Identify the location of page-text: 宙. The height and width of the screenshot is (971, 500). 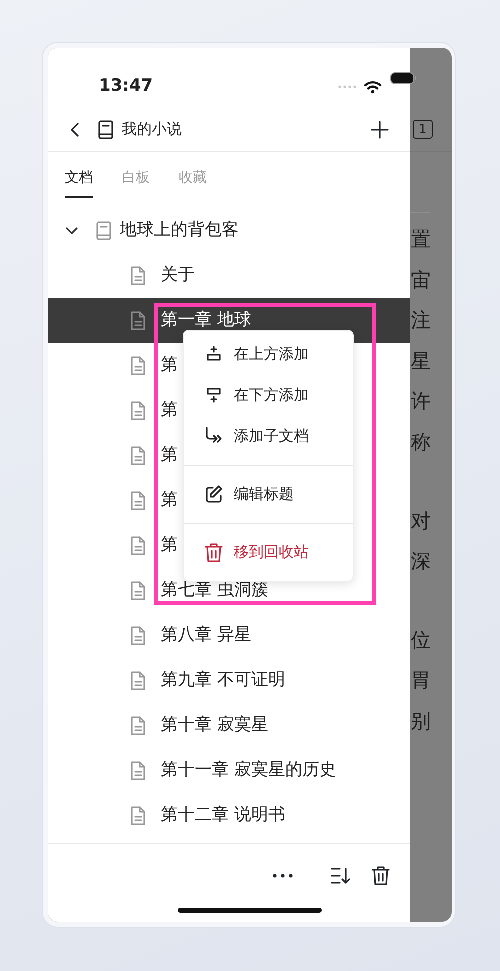
(421, 280).